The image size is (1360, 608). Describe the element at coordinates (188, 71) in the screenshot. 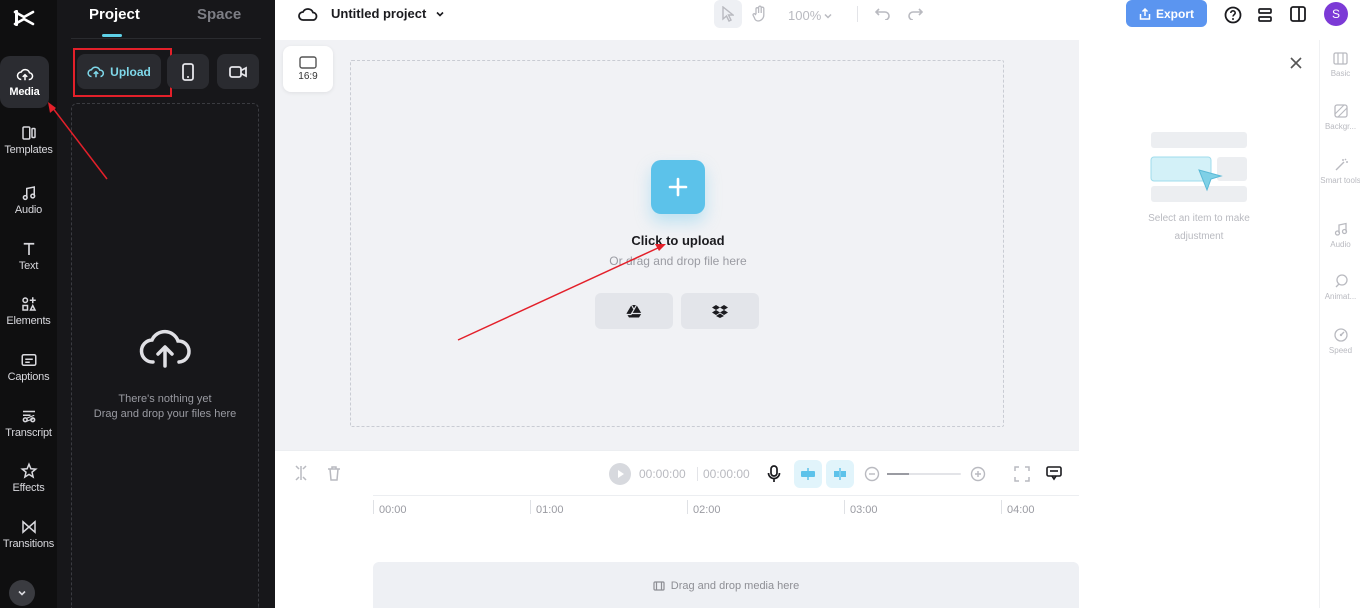

I see `phone-upload-button` at that location.